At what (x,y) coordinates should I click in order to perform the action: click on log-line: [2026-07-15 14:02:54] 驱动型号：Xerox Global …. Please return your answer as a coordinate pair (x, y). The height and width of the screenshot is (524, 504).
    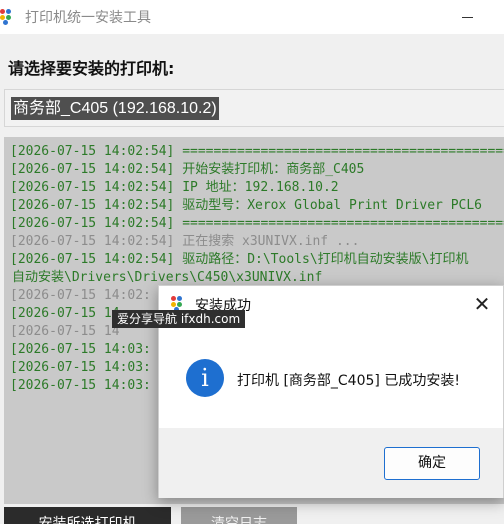
    Looking at the image, I should click on (246, 205).